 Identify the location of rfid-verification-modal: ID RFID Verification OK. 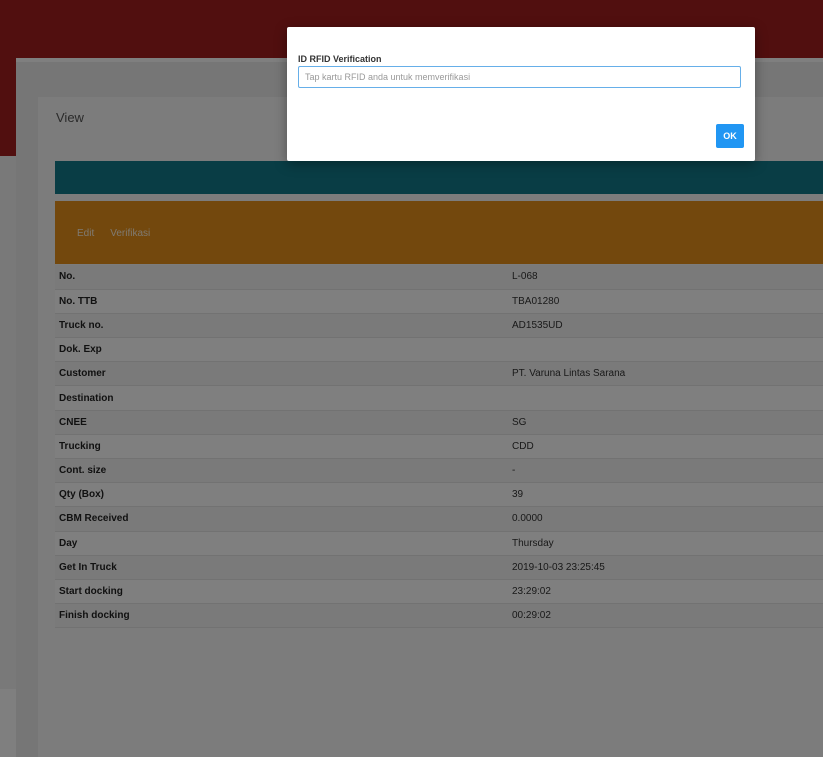
(521, 94).